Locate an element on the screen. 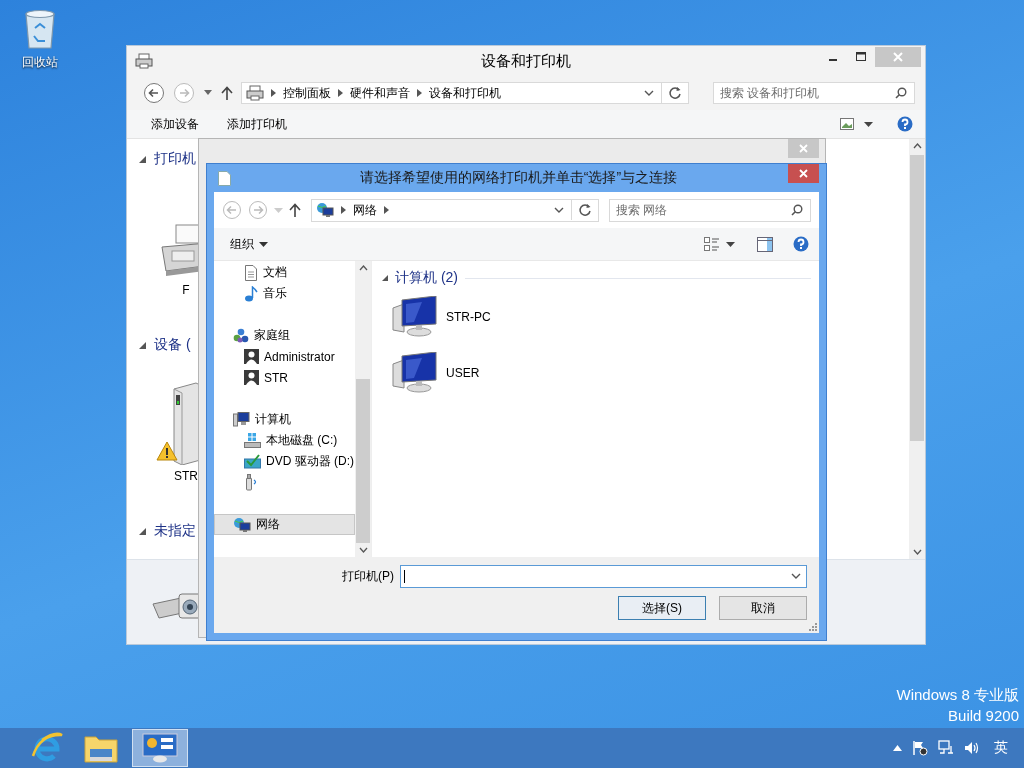  network-status-icon is located at coordinates (946, 748).